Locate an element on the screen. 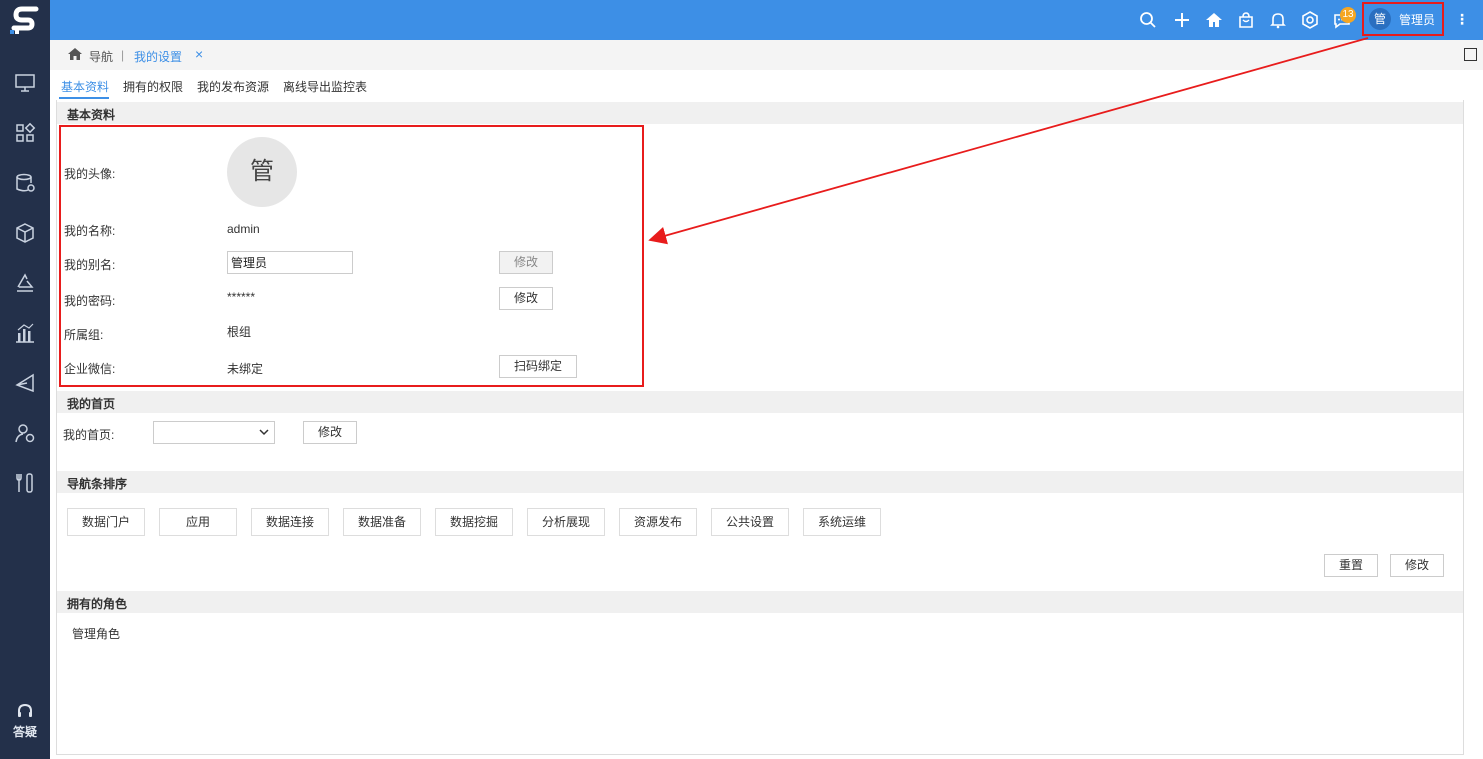 The image size is (1483, 759). section-basic-info: 基本资料 is located at coordinates (760, 113).